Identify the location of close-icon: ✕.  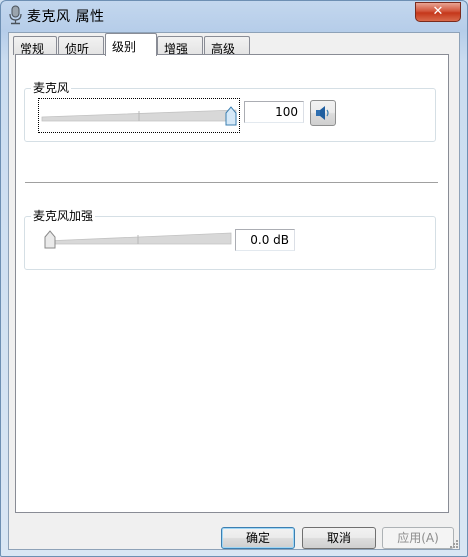
(438, 11).